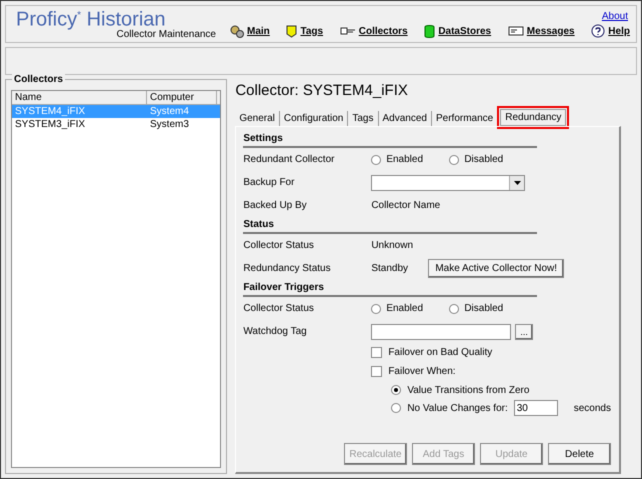 The height and width of the screenshot is (479, 642). Describe the element at coordinates (79, 97) in the screenshot. I see `column-header: Name` at that location.